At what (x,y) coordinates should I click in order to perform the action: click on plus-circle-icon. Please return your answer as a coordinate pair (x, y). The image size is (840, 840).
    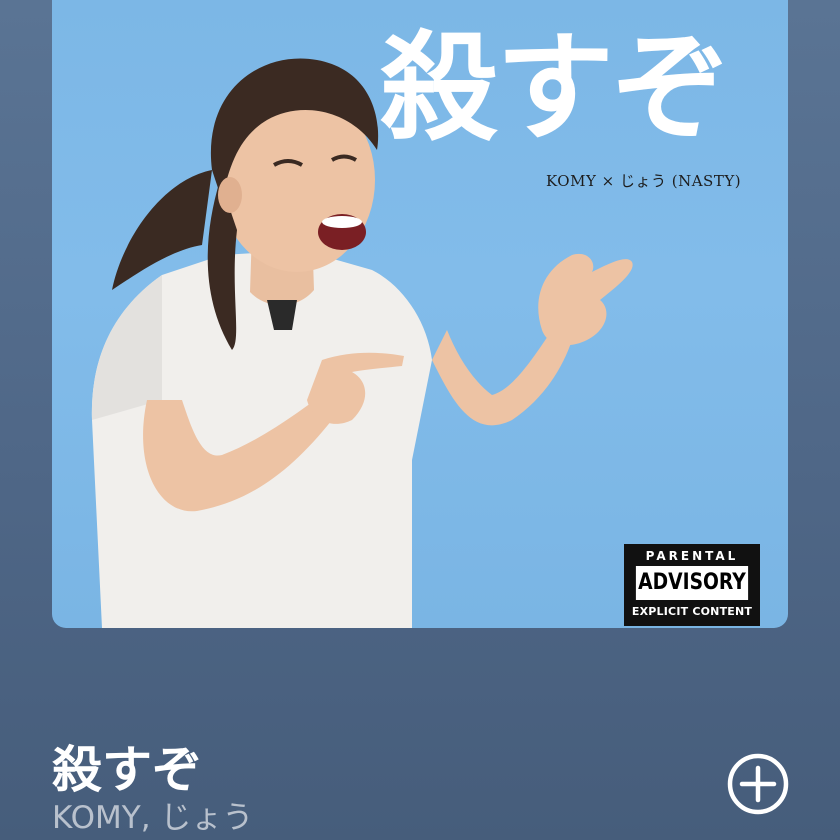
    Looking at the image, I should click on (758, 784).